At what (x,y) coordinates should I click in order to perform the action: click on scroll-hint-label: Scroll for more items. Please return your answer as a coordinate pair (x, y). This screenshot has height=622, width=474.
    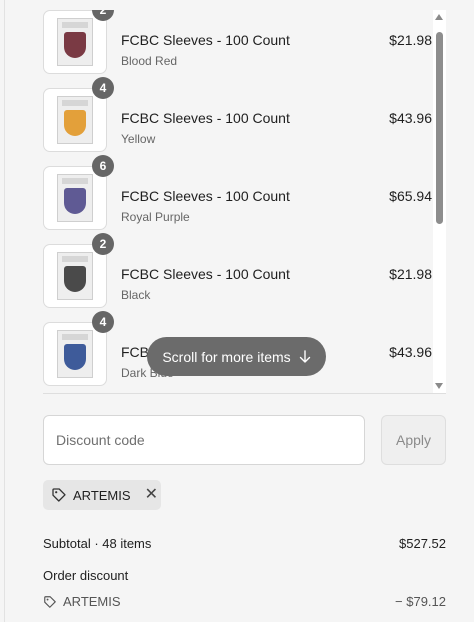
    Looking at the image, I should click on (226, 356).